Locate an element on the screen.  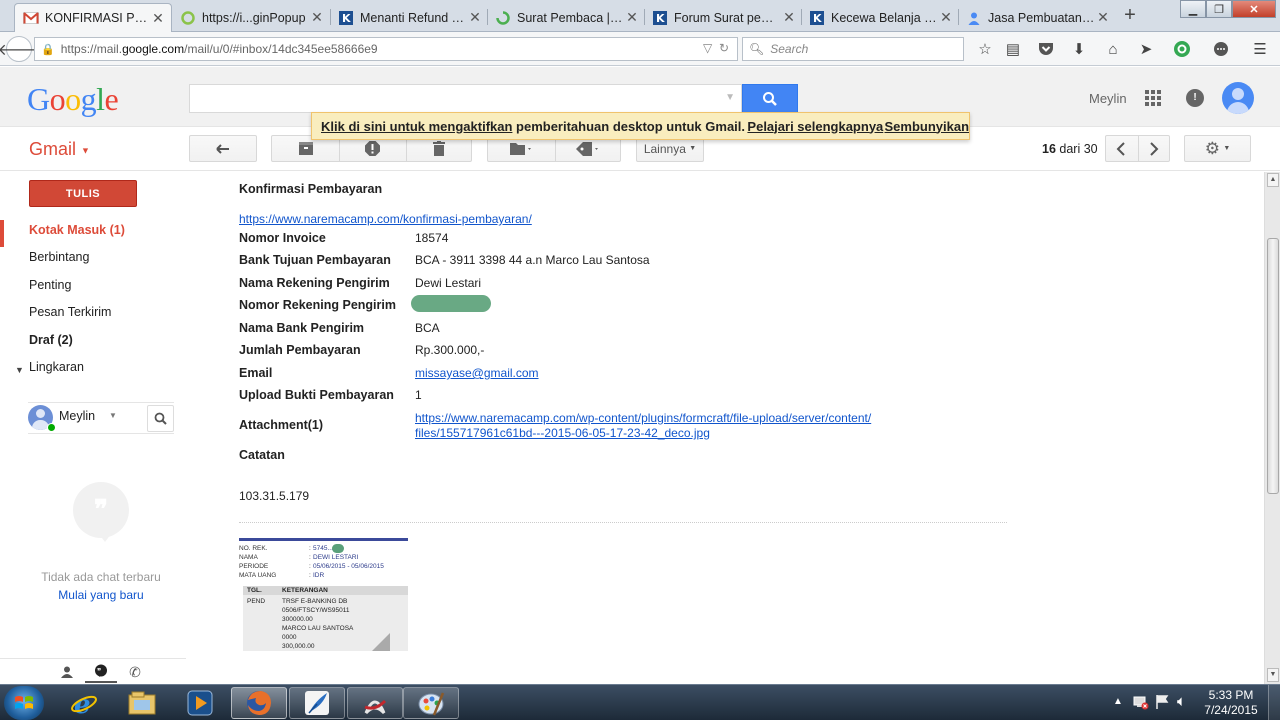
browser-tab-7: Jasa Pembuatan W... ✕ is located at coordinates (1037, 17).